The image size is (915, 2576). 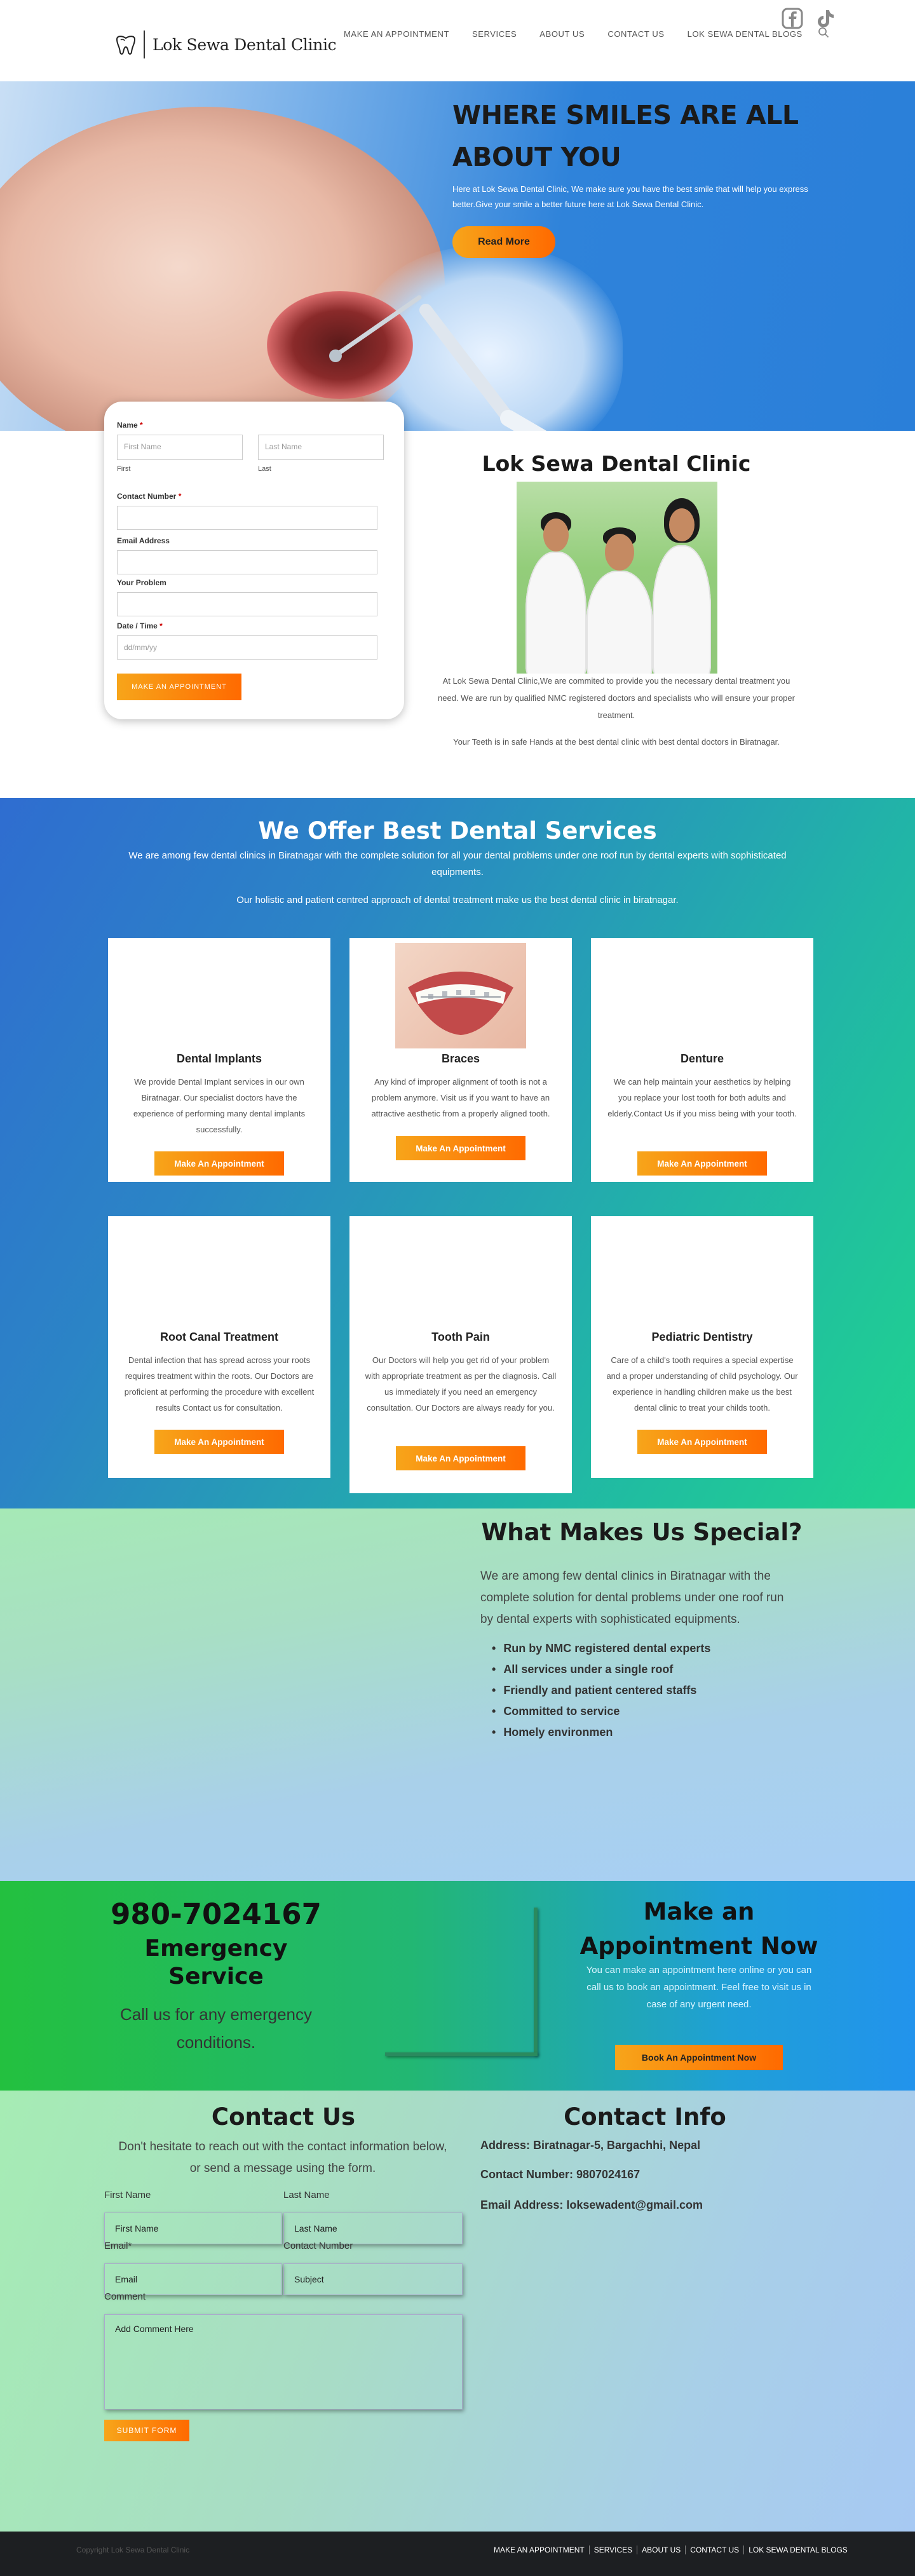 I want to click on footer-nav-make-appointment: MAKE AN APPOINTMENT, so click(x=539, y=2549).